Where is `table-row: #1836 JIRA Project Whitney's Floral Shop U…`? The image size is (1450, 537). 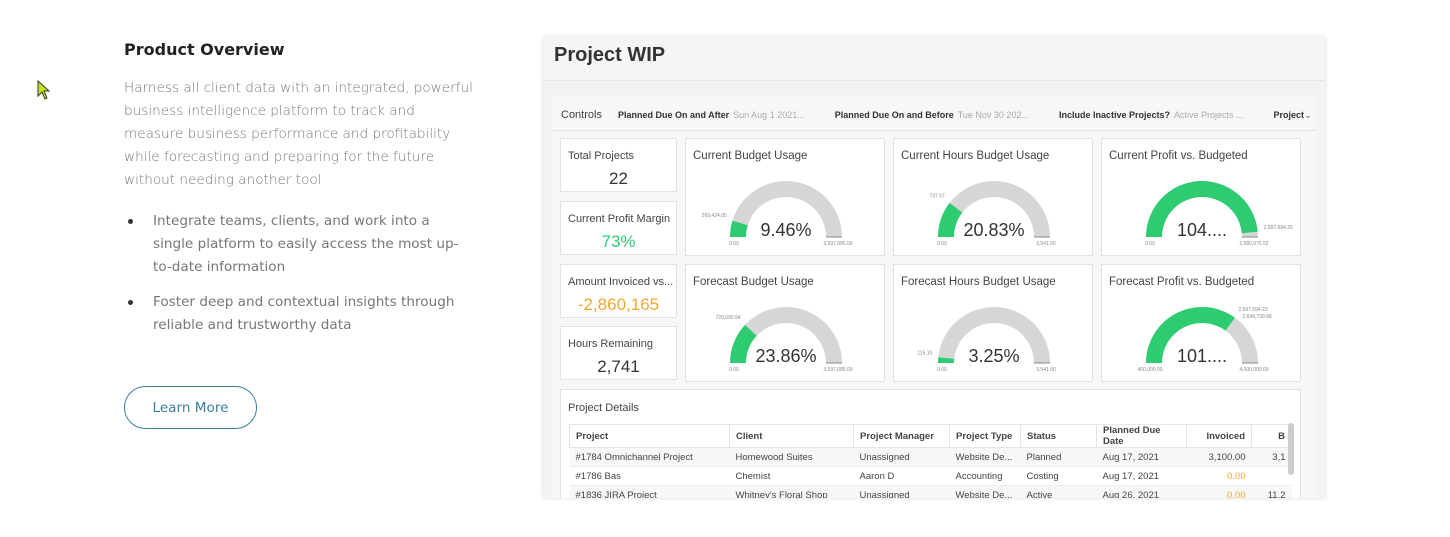 table-row: #1836 JIRA Project Whitney's Floral Shop U… is located at coordinates (930, 491).